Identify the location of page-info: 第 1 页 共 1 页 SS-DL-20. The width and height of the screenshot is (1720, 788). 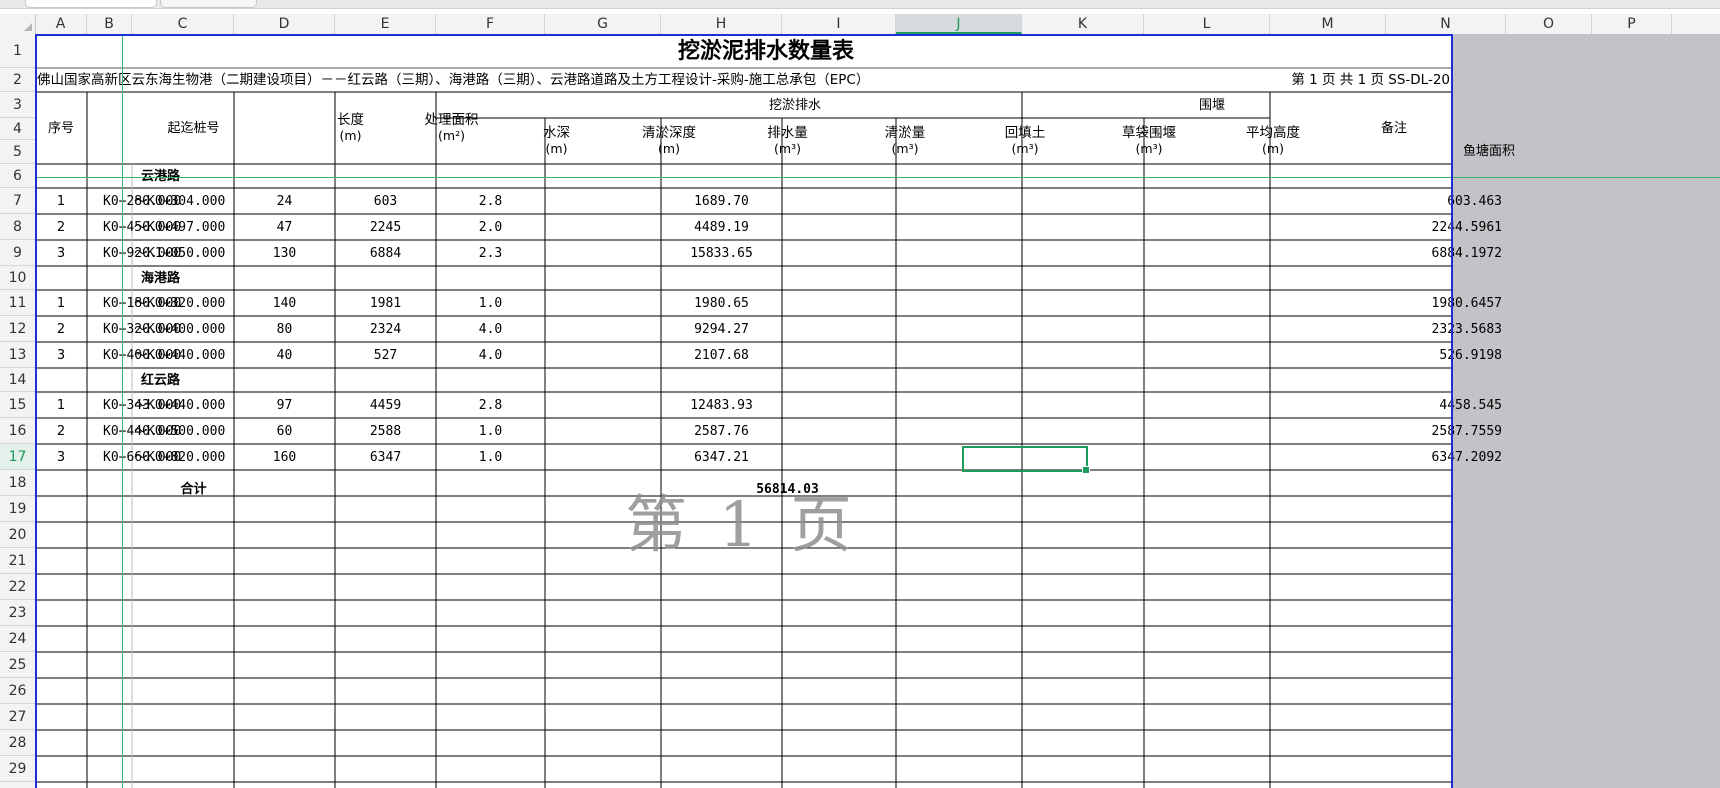
(1326, 80).